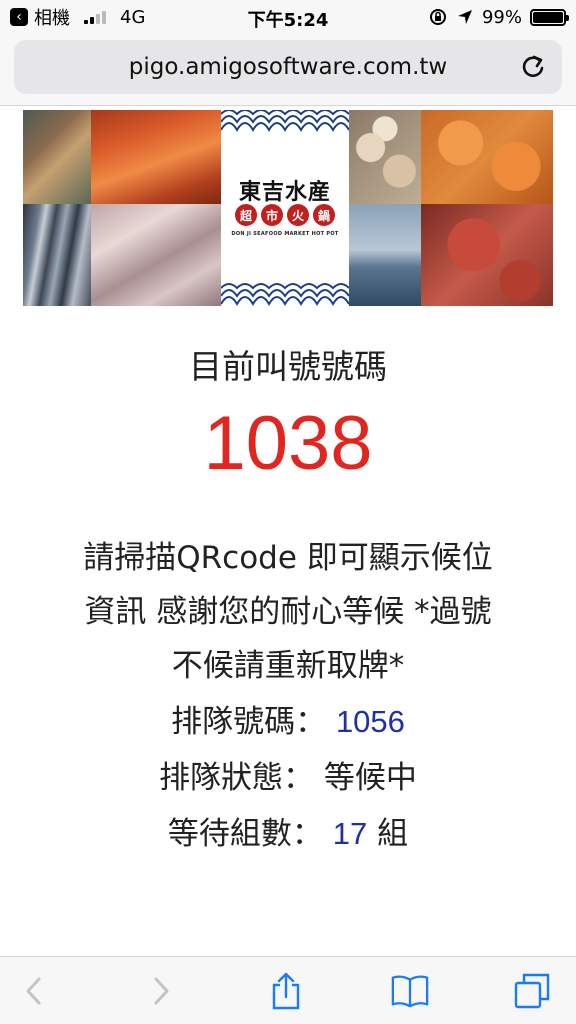 The height and width of the screenshot is (1024, 576). I want to click on lobster-photo, so click(156, 157).